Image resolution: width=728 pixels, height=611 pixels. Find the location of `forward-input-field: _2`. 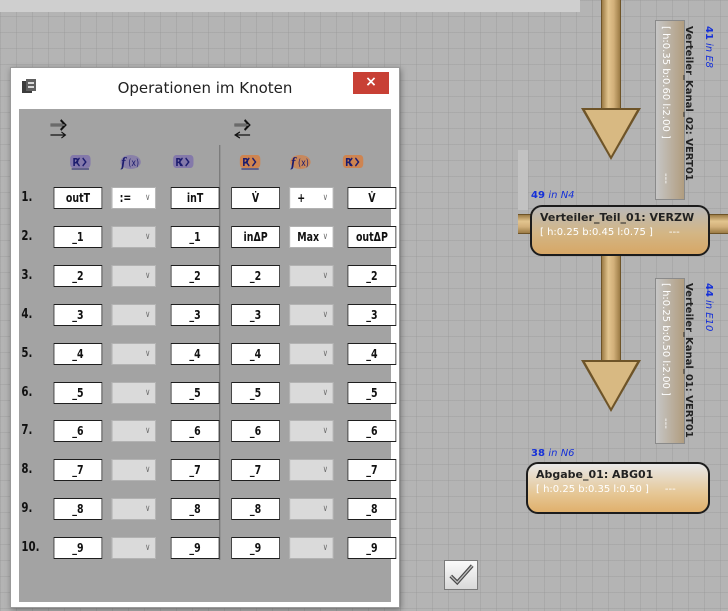

forward-input-field: _2 is located at coordinates (78, 275).